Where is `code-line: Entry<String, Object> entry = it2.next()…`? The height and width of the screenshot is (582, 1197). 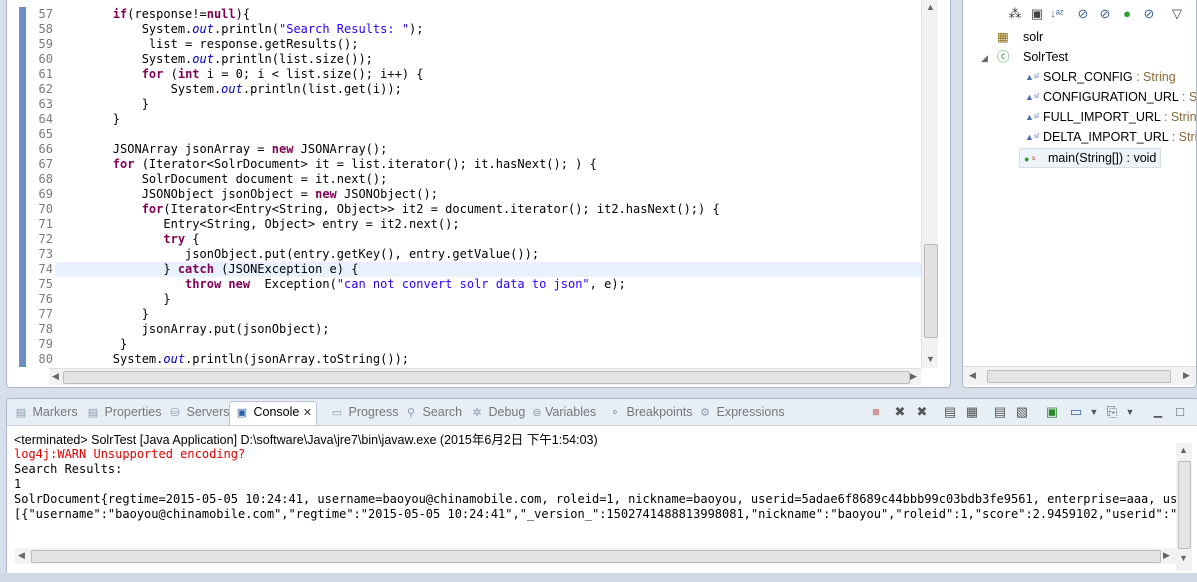
code-line: Entry<String, Object> entry = it2.next()… is located at coordinates (488, 224).